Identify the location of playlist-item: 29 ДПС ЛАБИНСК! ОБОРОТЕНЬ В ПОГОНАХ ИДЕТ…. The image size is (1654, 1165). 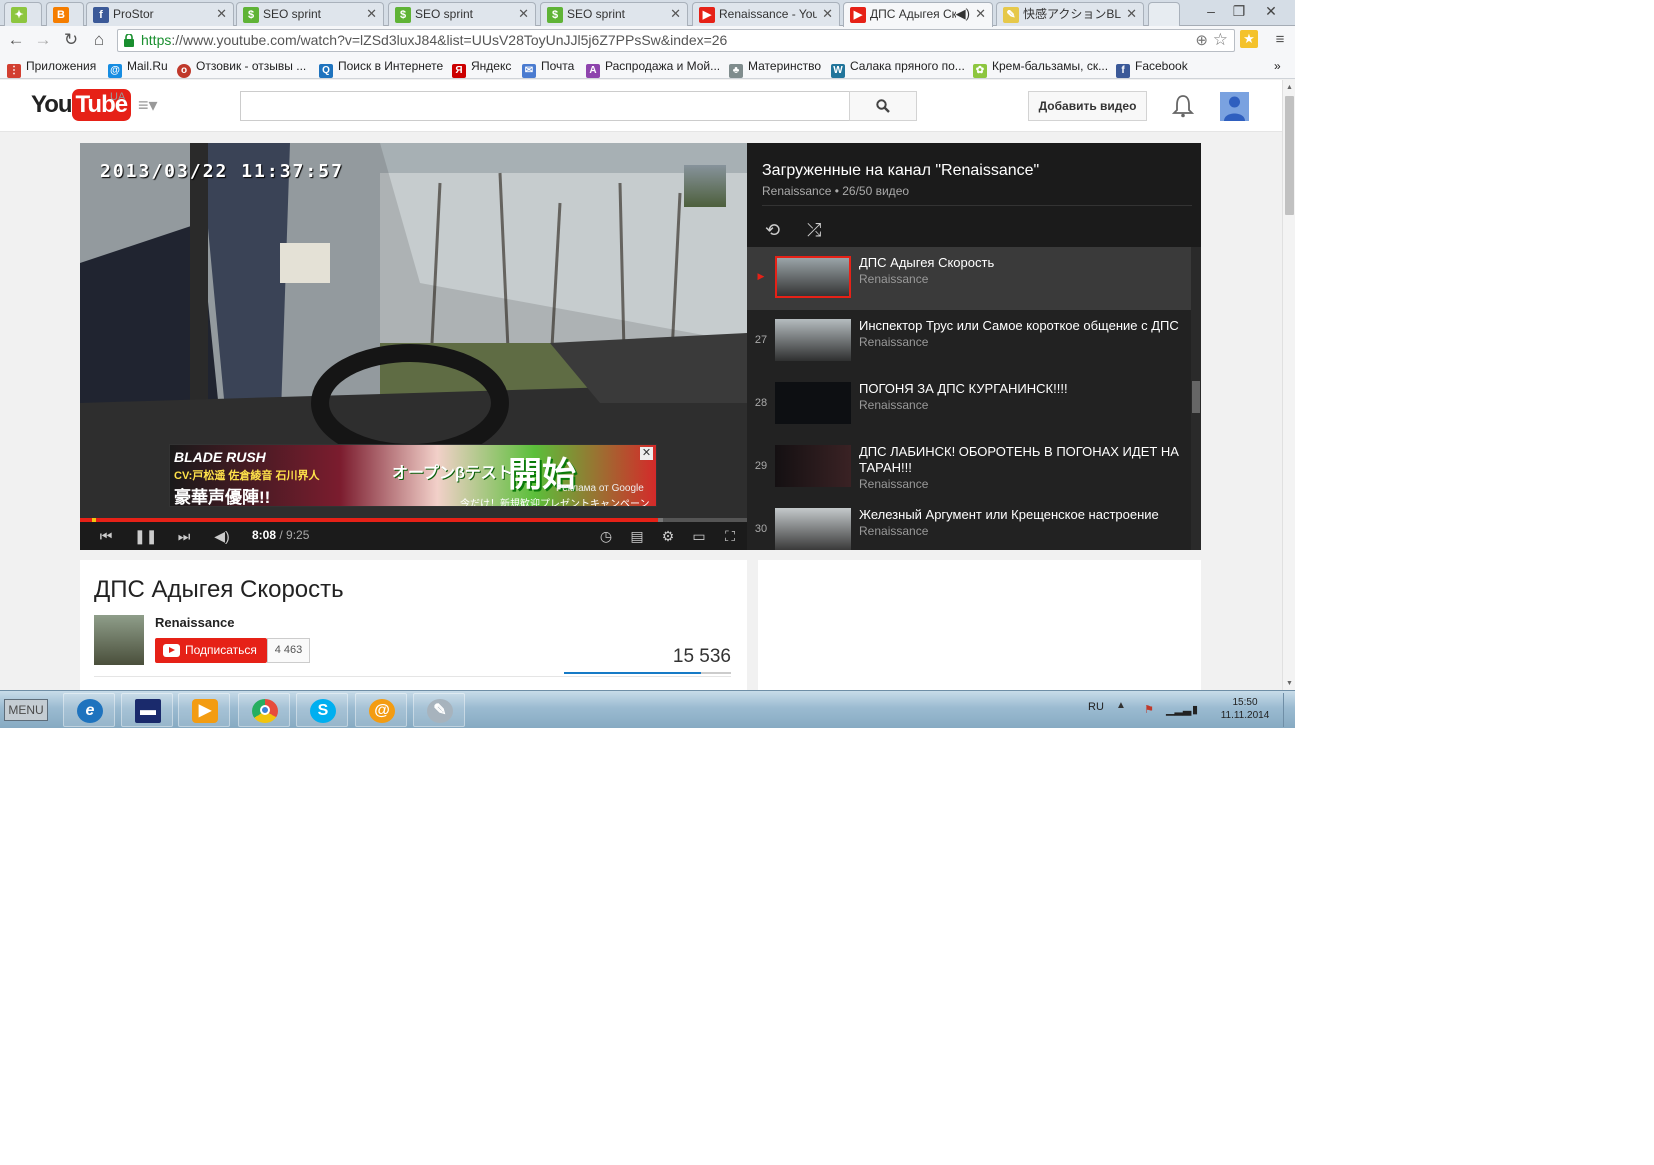
(969, 467).